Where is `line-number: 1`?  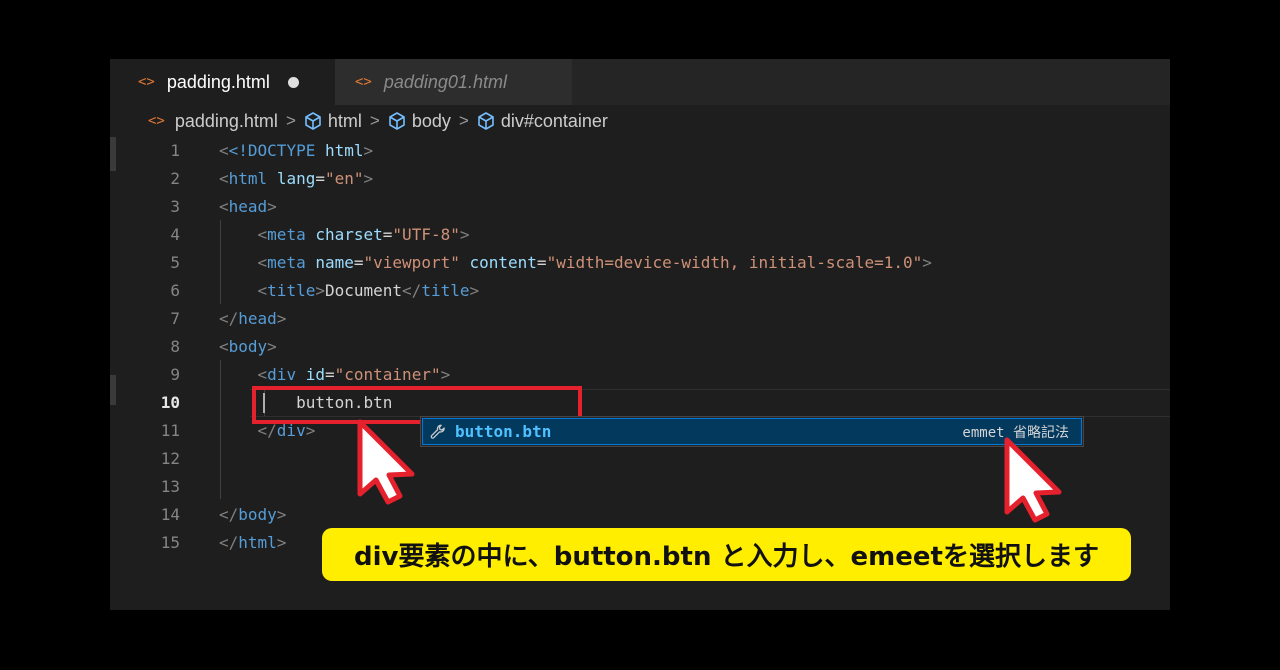
line-number: 1 is located at coordinates (175, 150).